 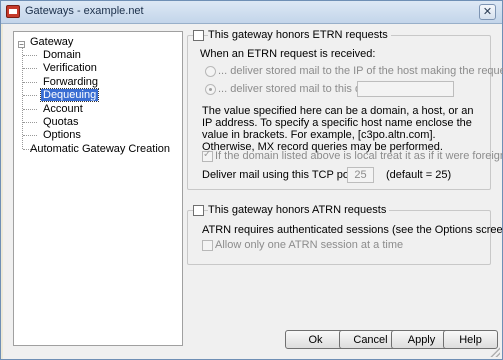 I want to click on close-button: ✕, so click(x=487, y=12).